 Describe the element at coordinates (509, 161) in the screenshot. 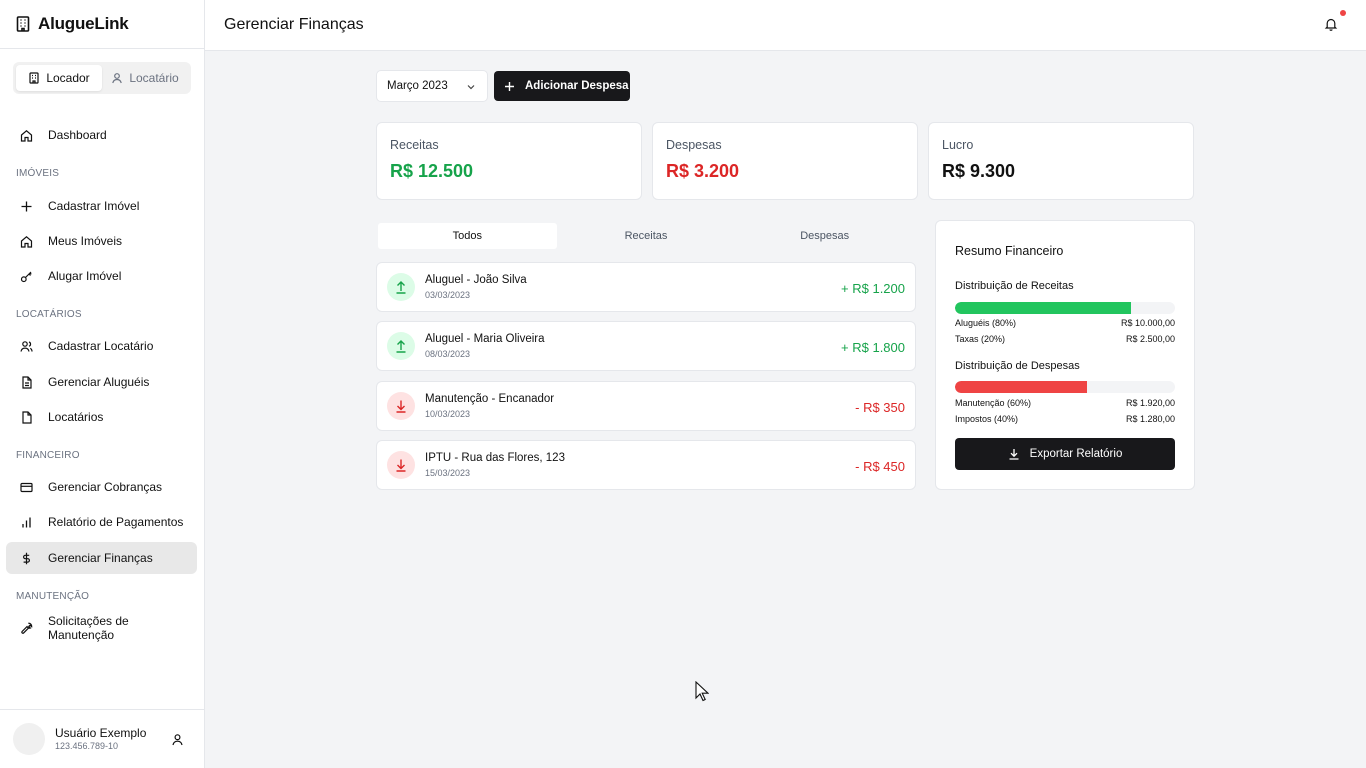

I see `stat-card-receitas: Receitas R$ 12.500` at that location.